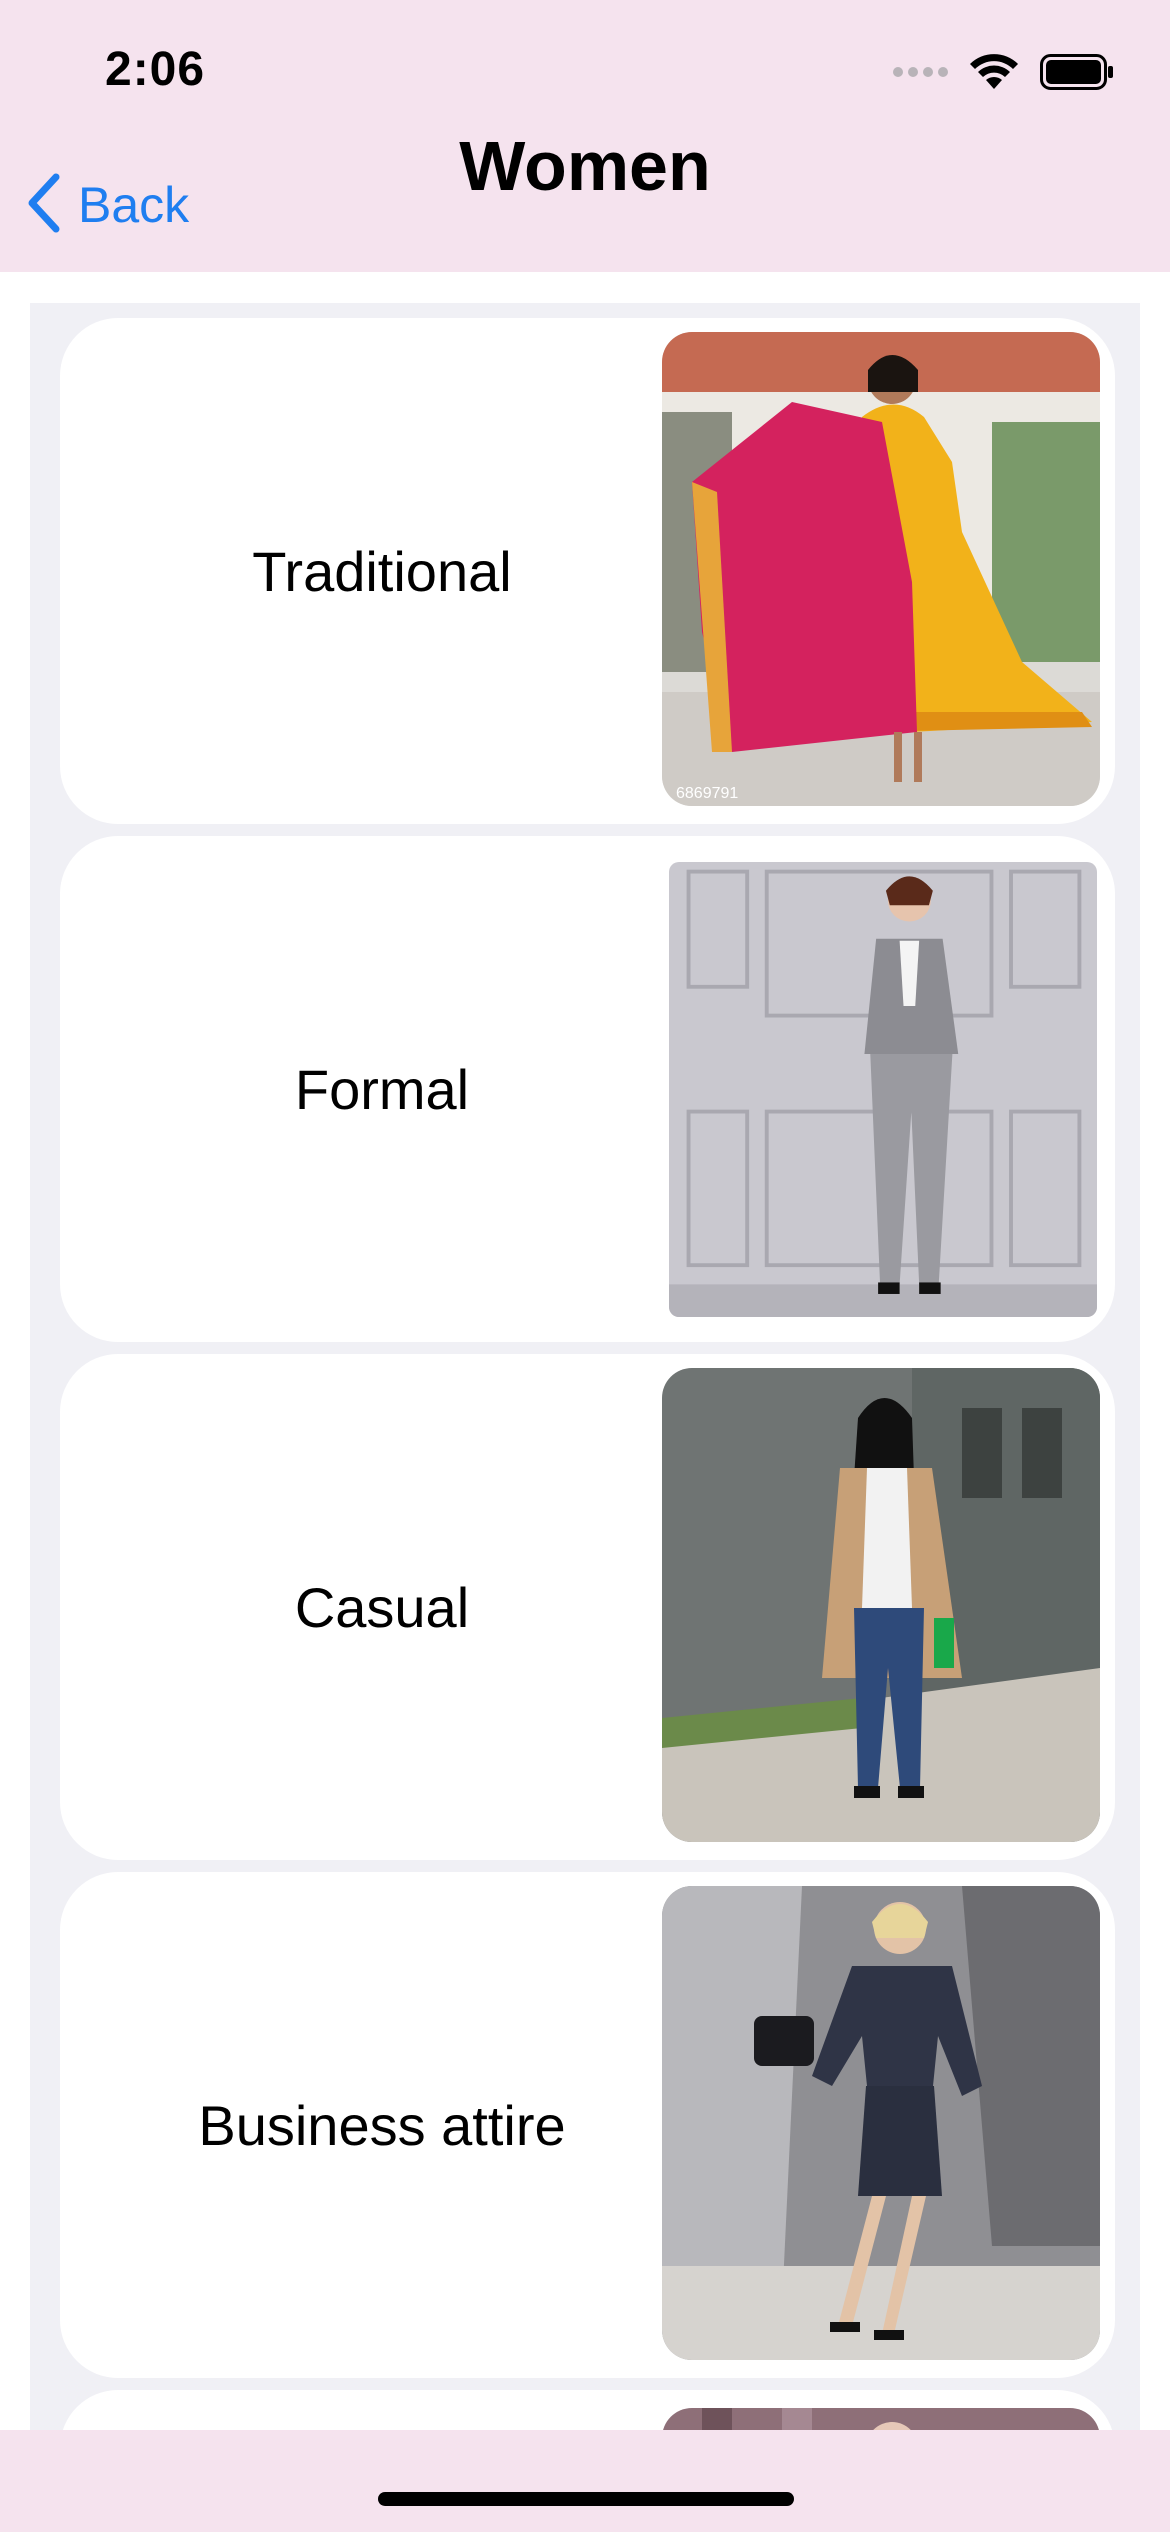 The height and width of the screenshot is (2532, 1170). Describe the element at coordinates (881, 1605) in the screenshot. I see `casual-outfit-photo` at that location.